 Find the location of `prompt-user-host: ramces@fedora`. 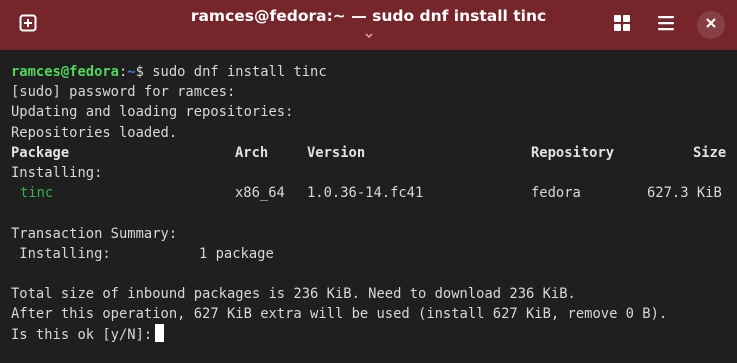

prompt-user-host: ramces@fedora is located at coordinates (65, 72).